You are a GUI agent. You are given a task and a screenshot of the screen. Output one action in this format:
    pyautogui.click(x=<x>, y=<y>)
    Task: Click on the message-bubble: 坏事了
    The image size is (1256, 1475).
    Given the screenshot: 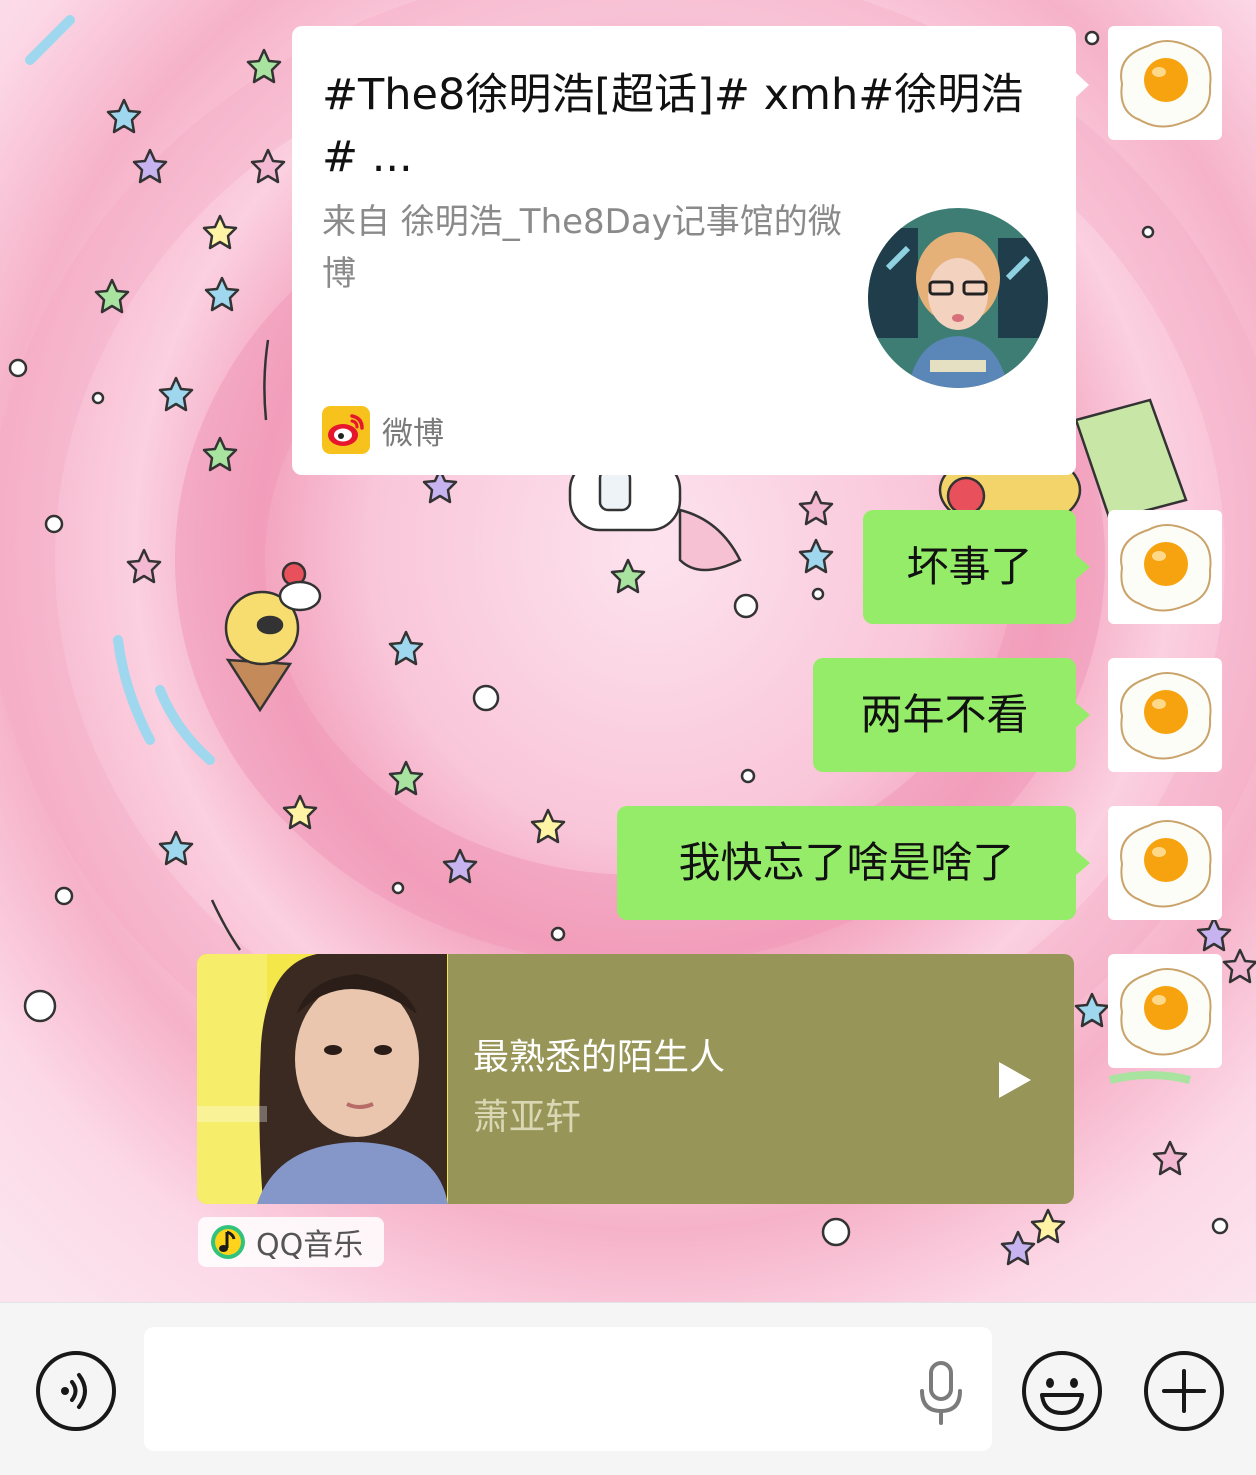 What is the action you would take?
    pyautogui.click(x=976, y=567)
    